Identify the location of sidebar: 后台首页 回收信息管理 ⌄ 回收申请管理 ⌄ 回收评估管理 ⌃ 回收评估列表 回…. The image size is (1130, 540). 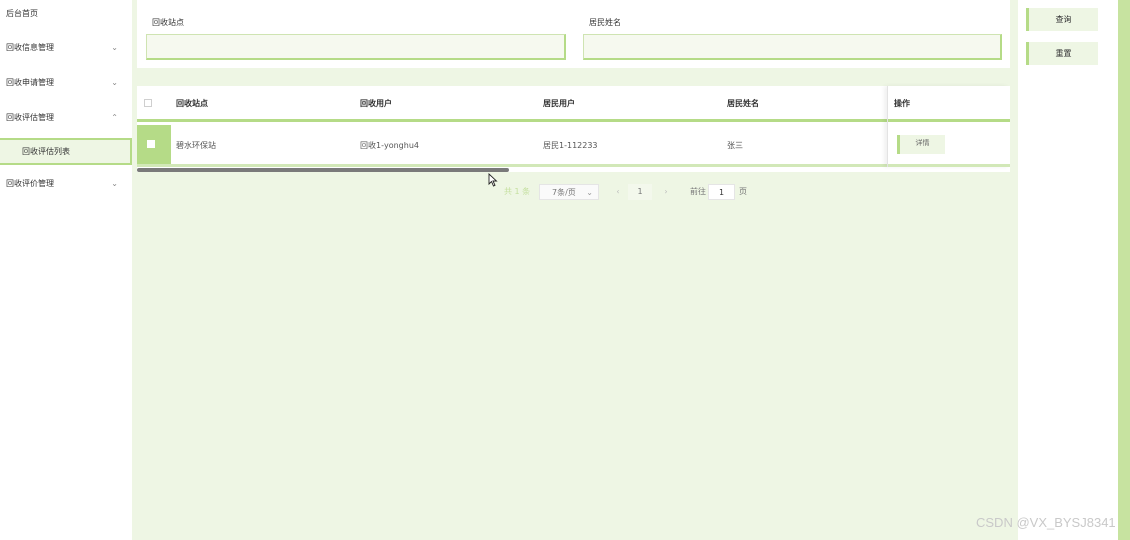
(66, 270).